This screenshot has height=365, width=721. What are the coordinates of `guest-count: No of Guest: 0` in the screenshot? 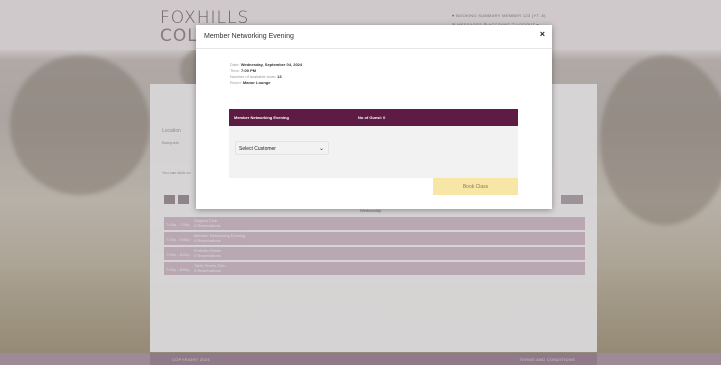 It's located at (372, 117).